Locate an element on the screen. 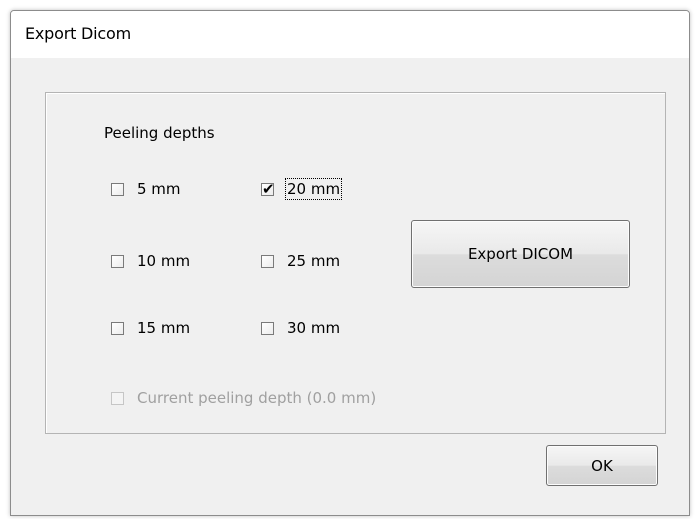 The width and height of the screenshot is (700, 519). checkbox-10mm: 10 mm is located at coordinates (150, 261).